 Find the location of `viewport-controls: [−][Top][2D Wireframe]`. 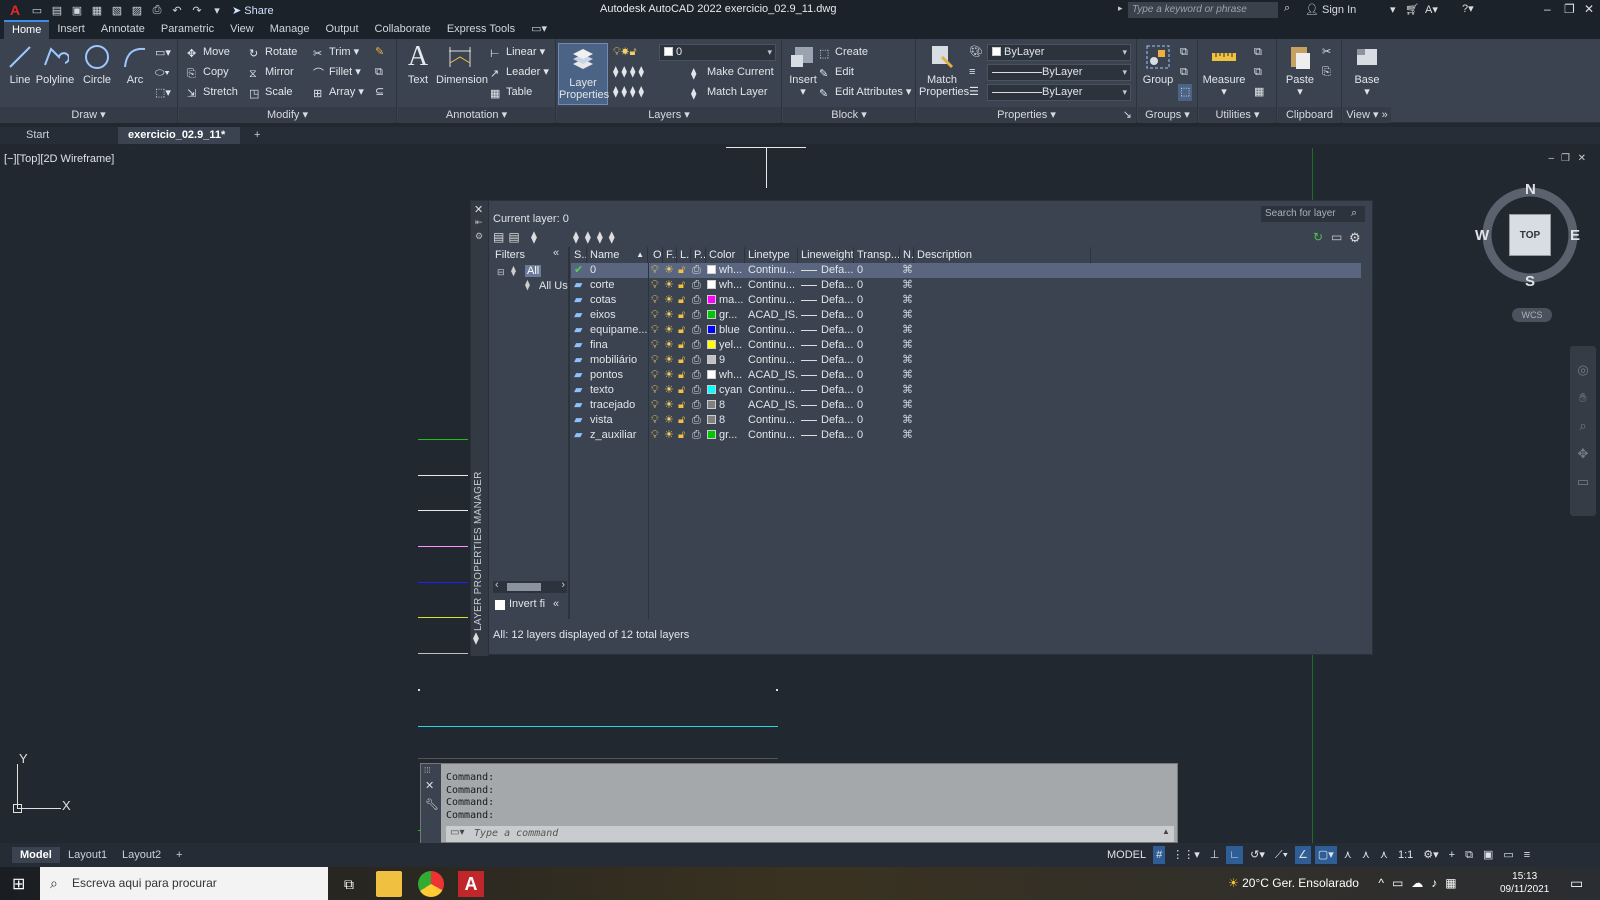

viewport-controls: [−][Top][2D Wireframe] is located at coordinates (59, 159).